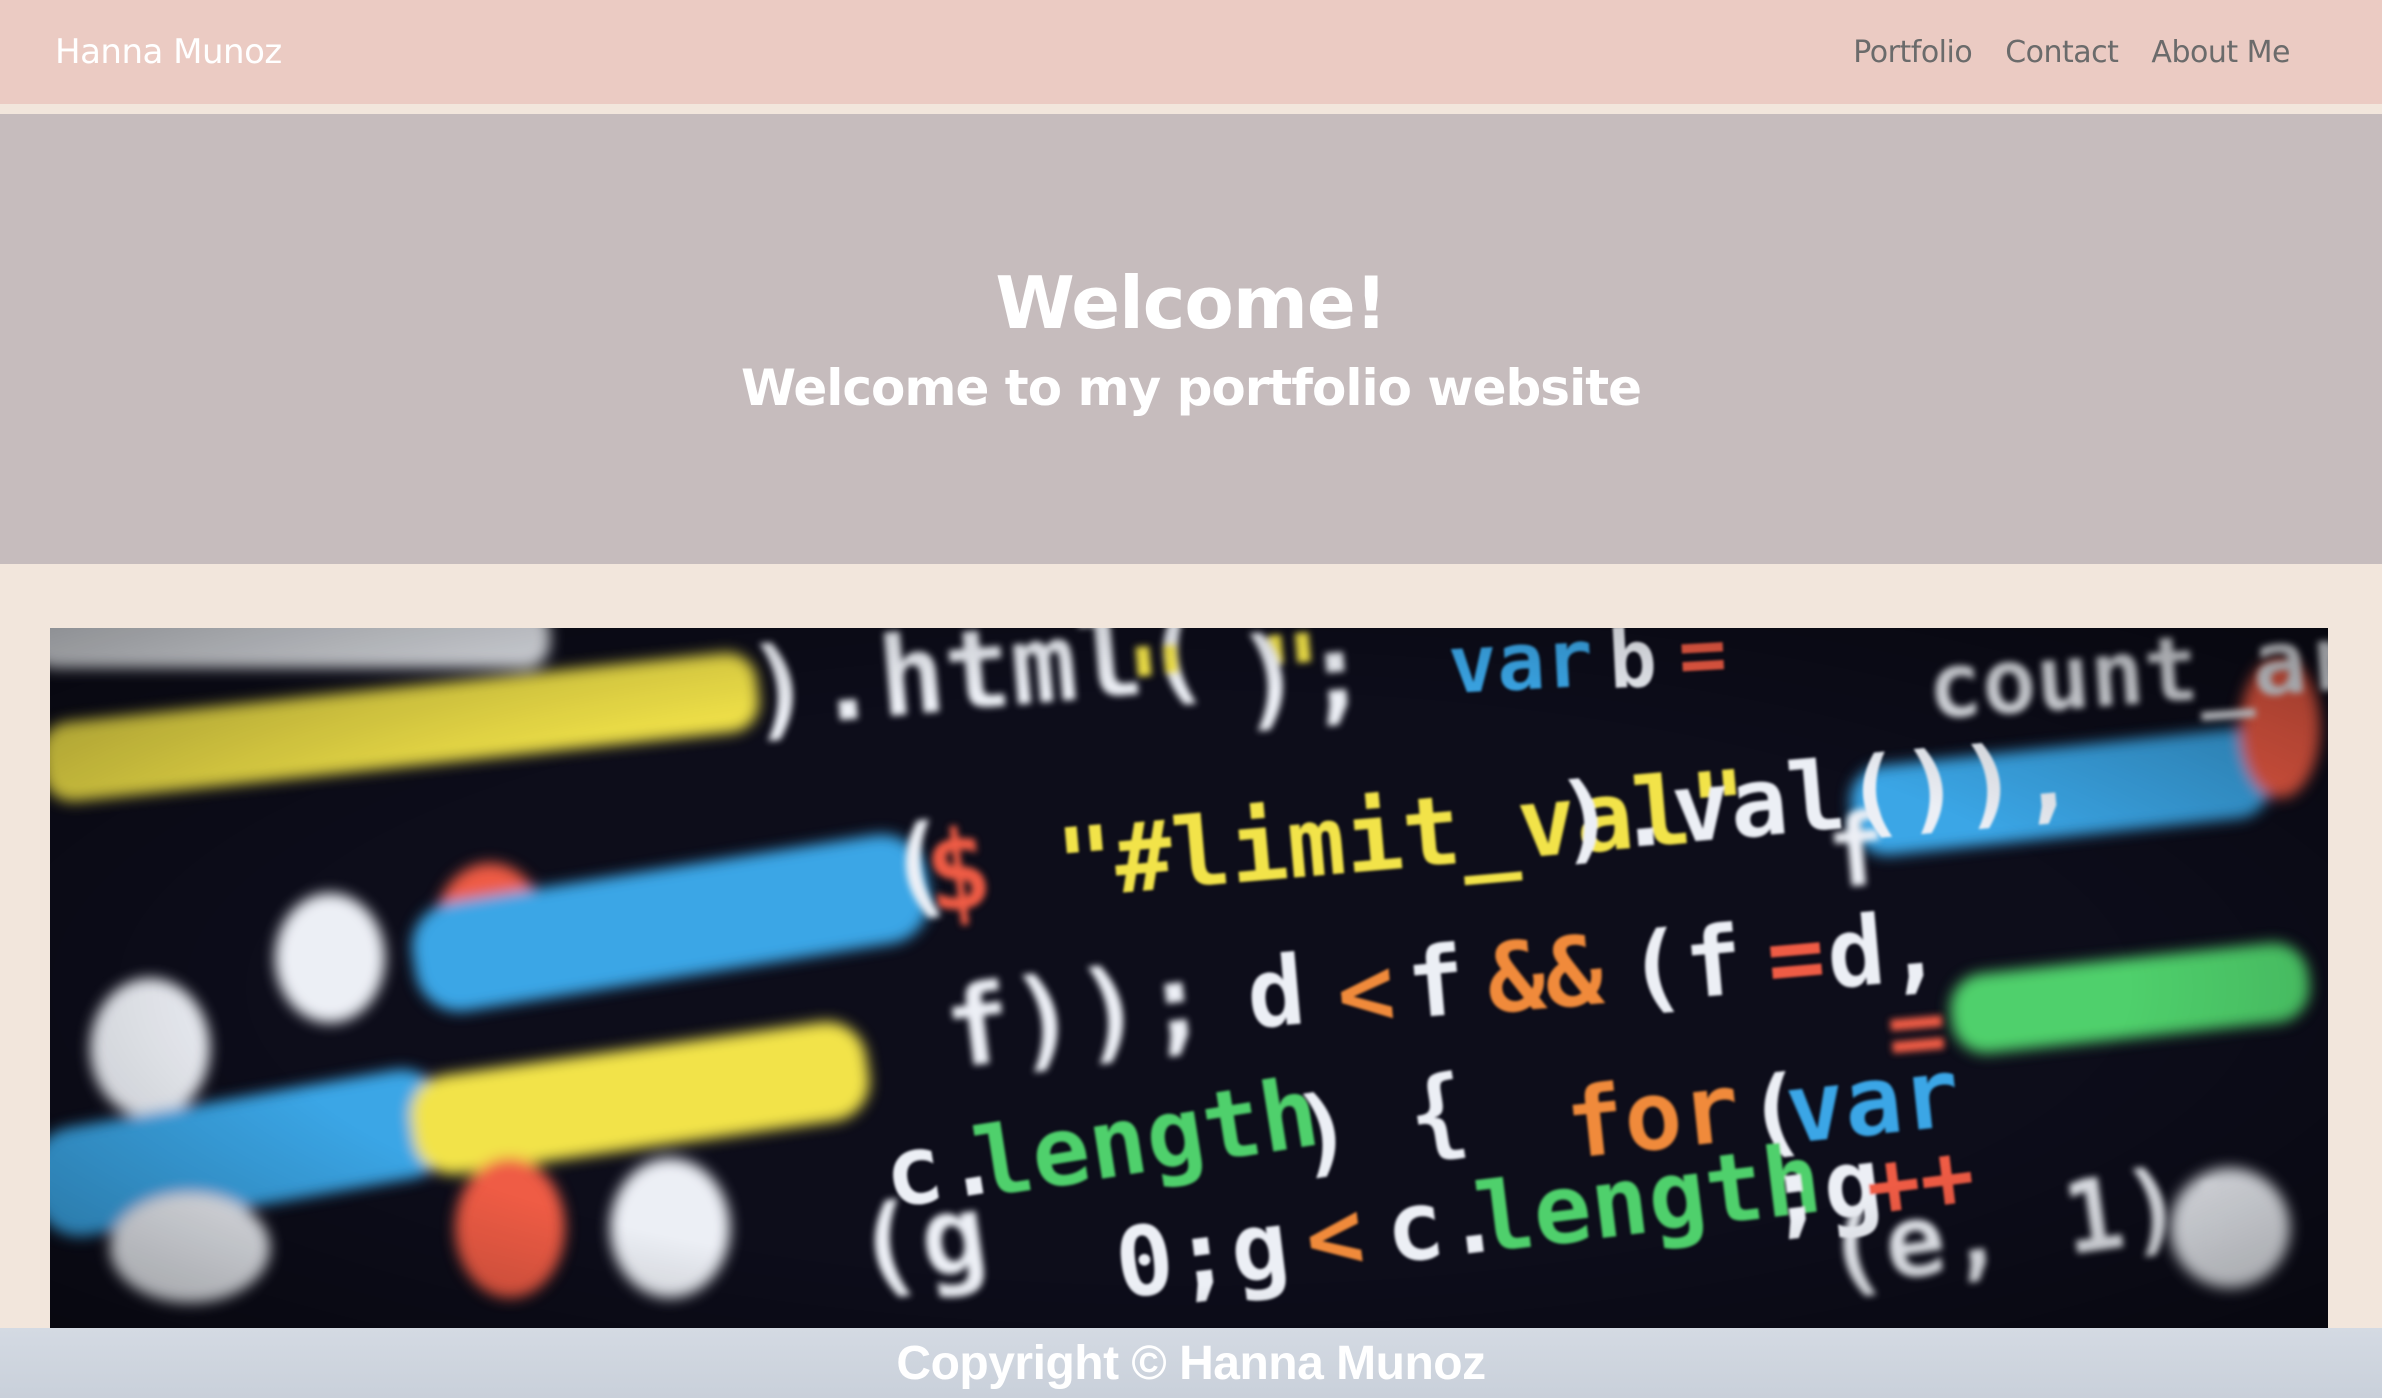  What do you see at coordinates (2062, 52) in the screenshot?
I see `nav-link-contact: Contact` at bounding box center [2062, 52].